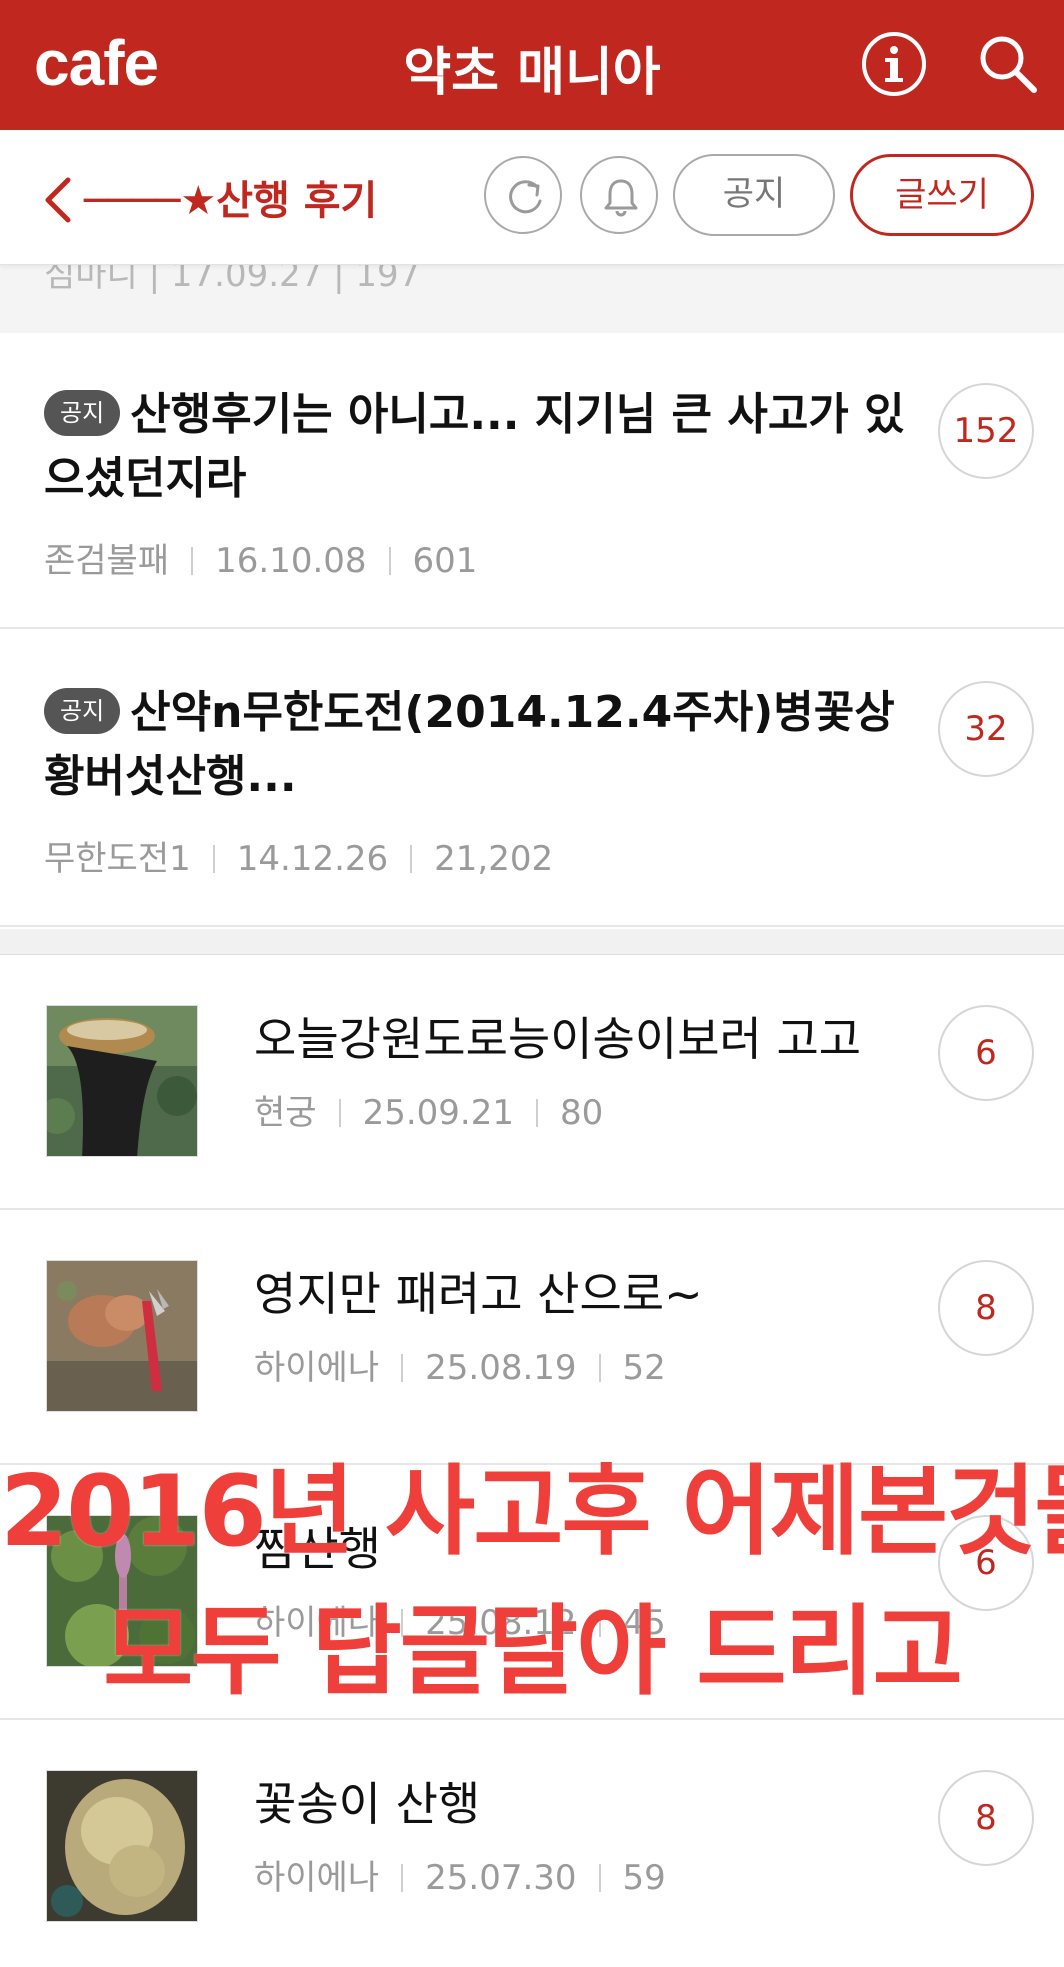 The width and height of the screenshot is (1064, 1967). I want to click on notification-button, so click(619, 195).